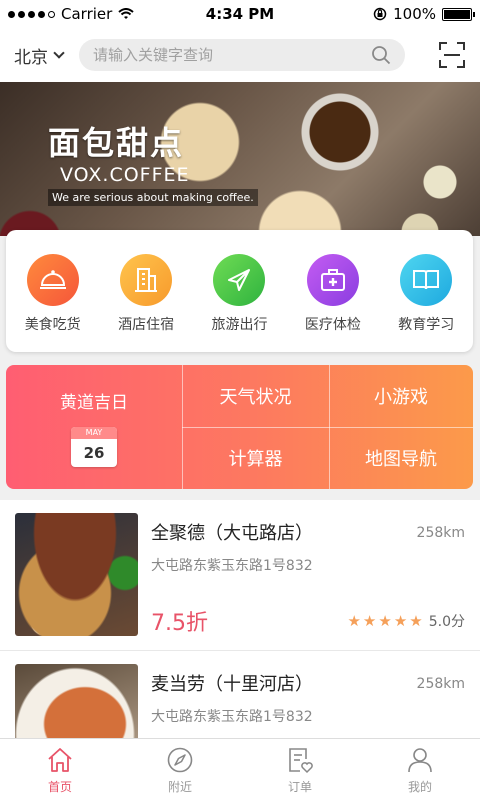  What do you see at coordinates (380, 14) in the screenshot?
I see `orientation-lock-icon` at bounding box center [380, 14].